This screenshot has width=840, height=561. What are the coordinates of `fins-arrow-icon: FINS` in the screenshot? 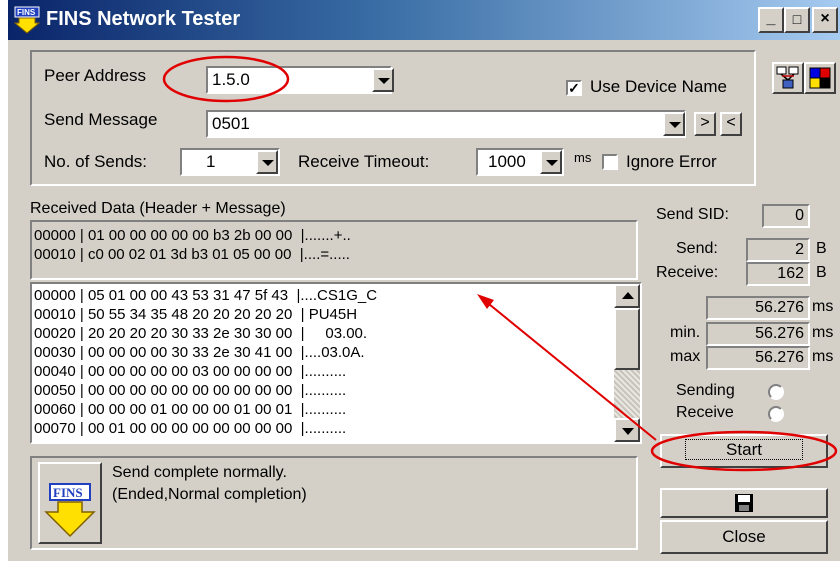 It's located at (70, 510).